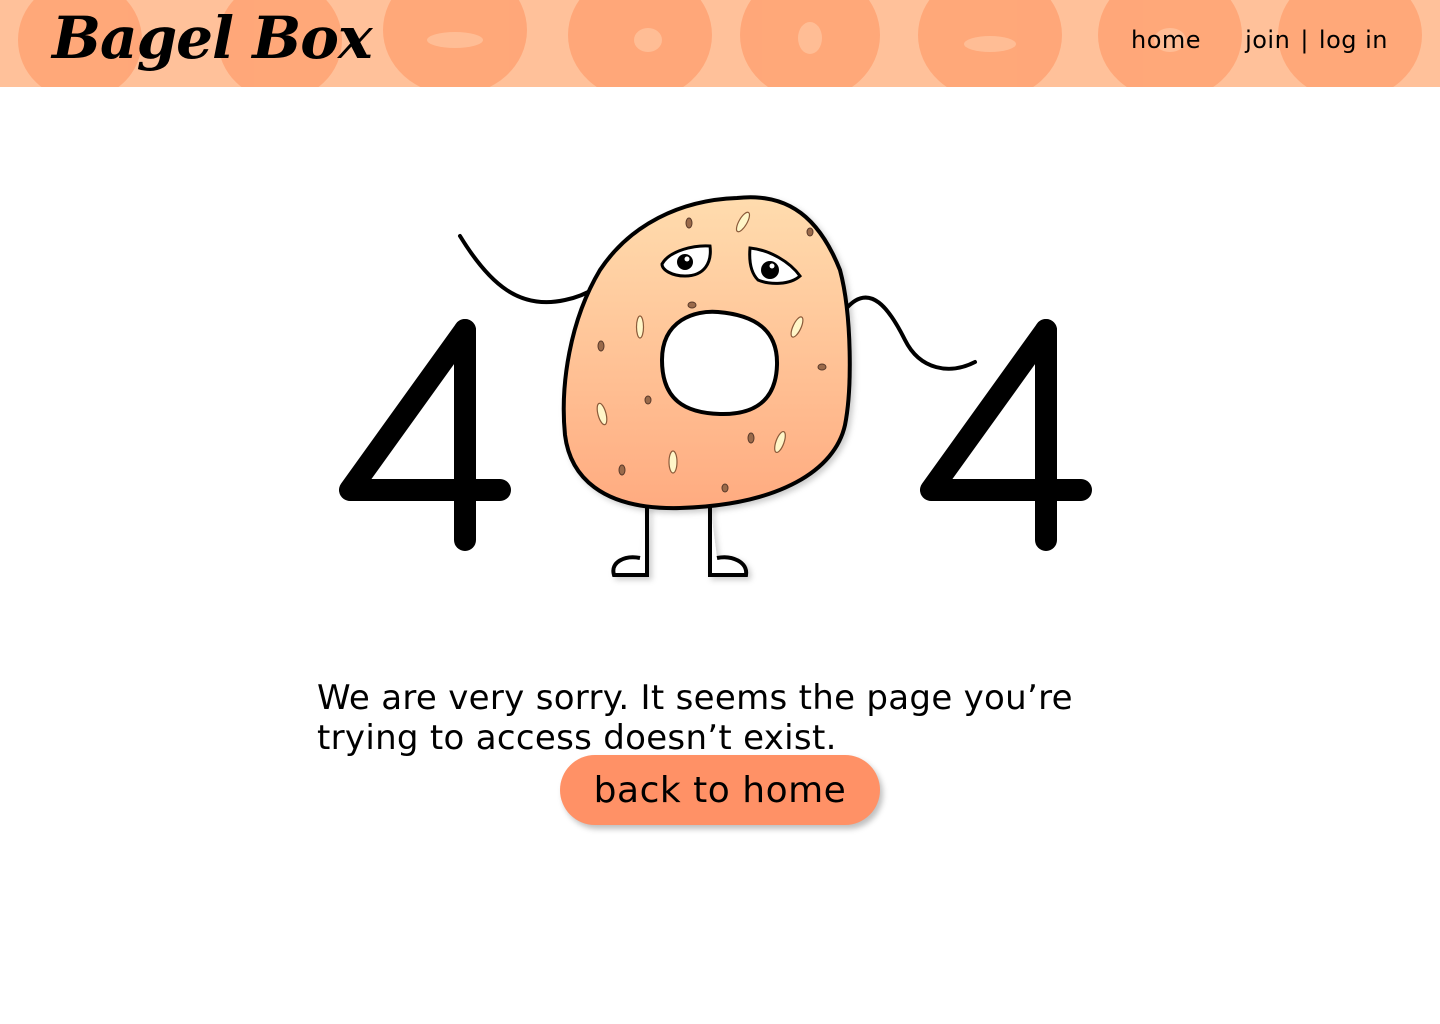  What do you see at coordinates (212, 38) in the screenshot?
I see `site-logo: Bagel Box` at bounding box center [212, 38].